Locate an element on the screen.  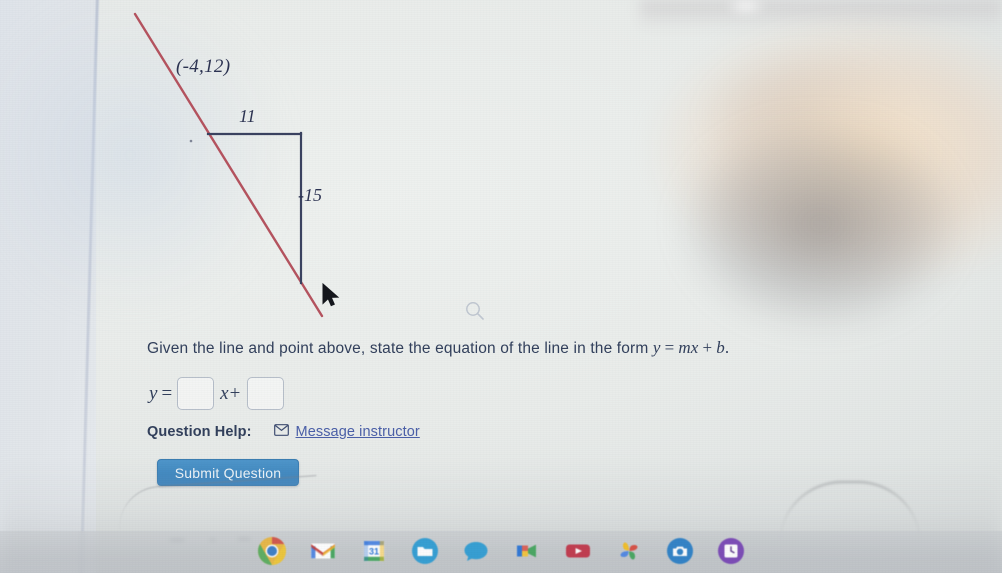
gmail-icon is located at coordinates (323, 551).